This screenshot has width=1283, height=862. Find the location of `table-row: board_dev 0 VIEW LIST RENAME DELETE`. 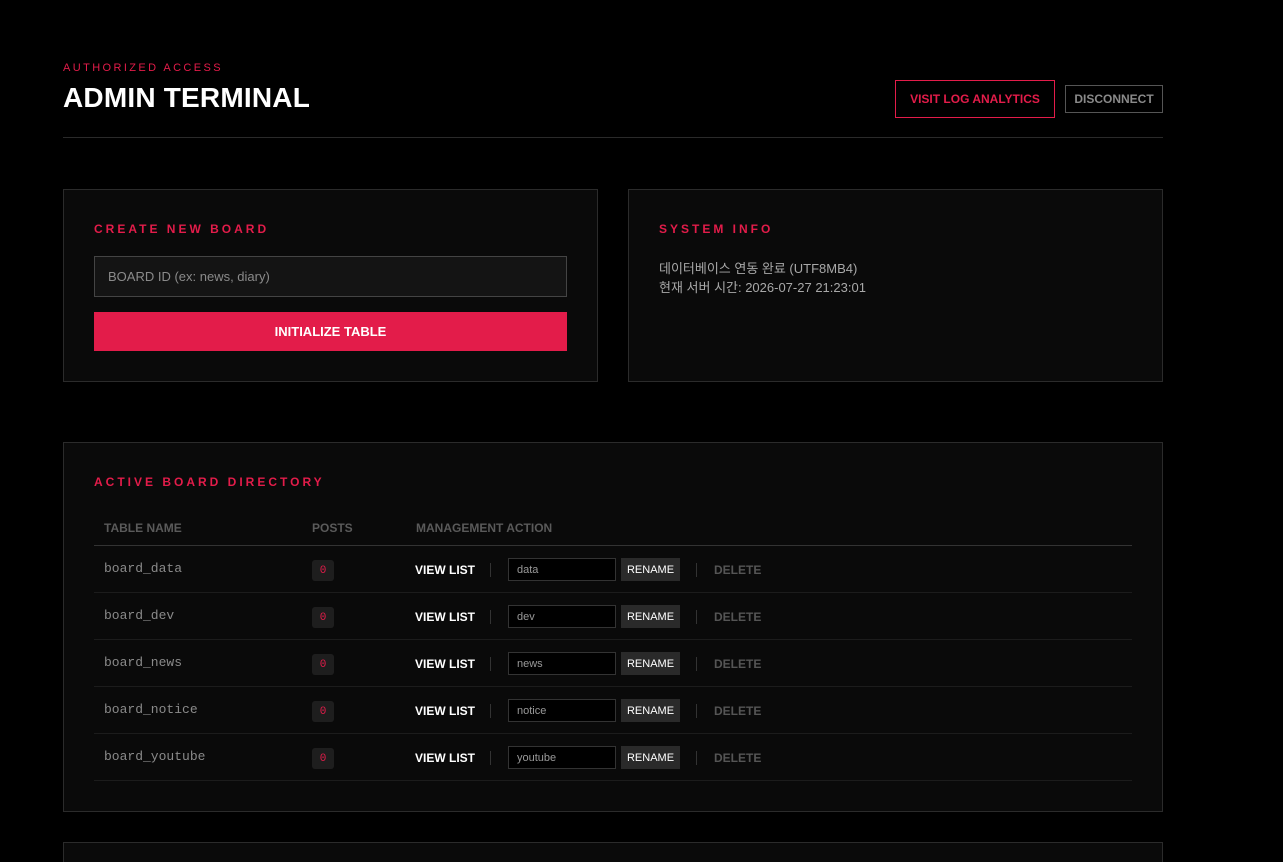

table-row: board_dev 0 VIEW LIST RENAME DELETE is located at coordinates (613, 616).